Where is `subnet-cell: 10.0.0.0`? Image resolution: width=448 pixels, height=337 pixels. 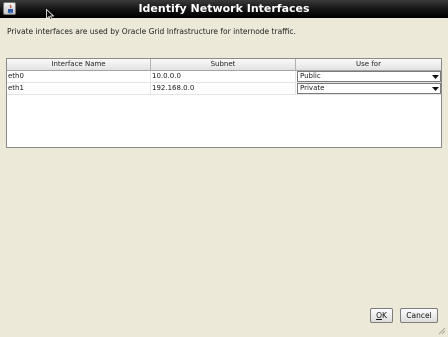
subnet-cell: 10.0.0.0 is located at coordinates (223, 77).